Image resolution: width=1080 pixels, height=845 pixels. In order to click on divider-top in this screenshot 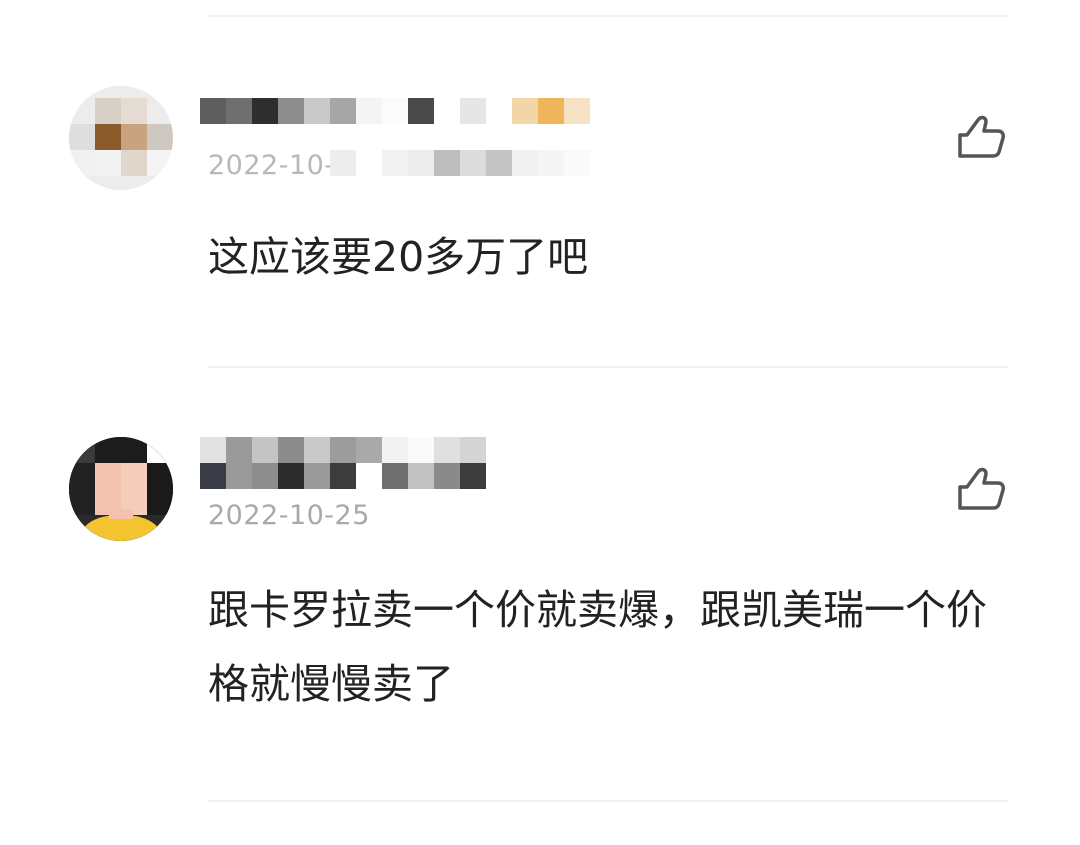, I will do `click(608, 16)`.